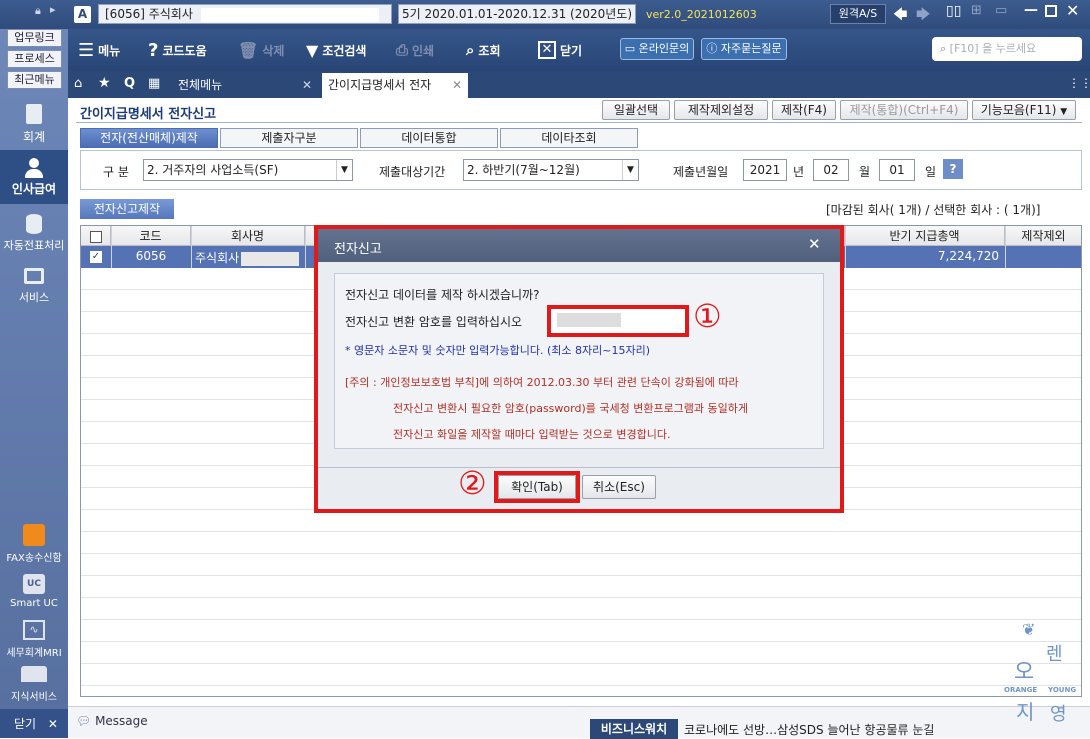 The width and height of the screenshot is (1090, 739). I want to click on nav-label: 자동전표처리, so click(34, 245).